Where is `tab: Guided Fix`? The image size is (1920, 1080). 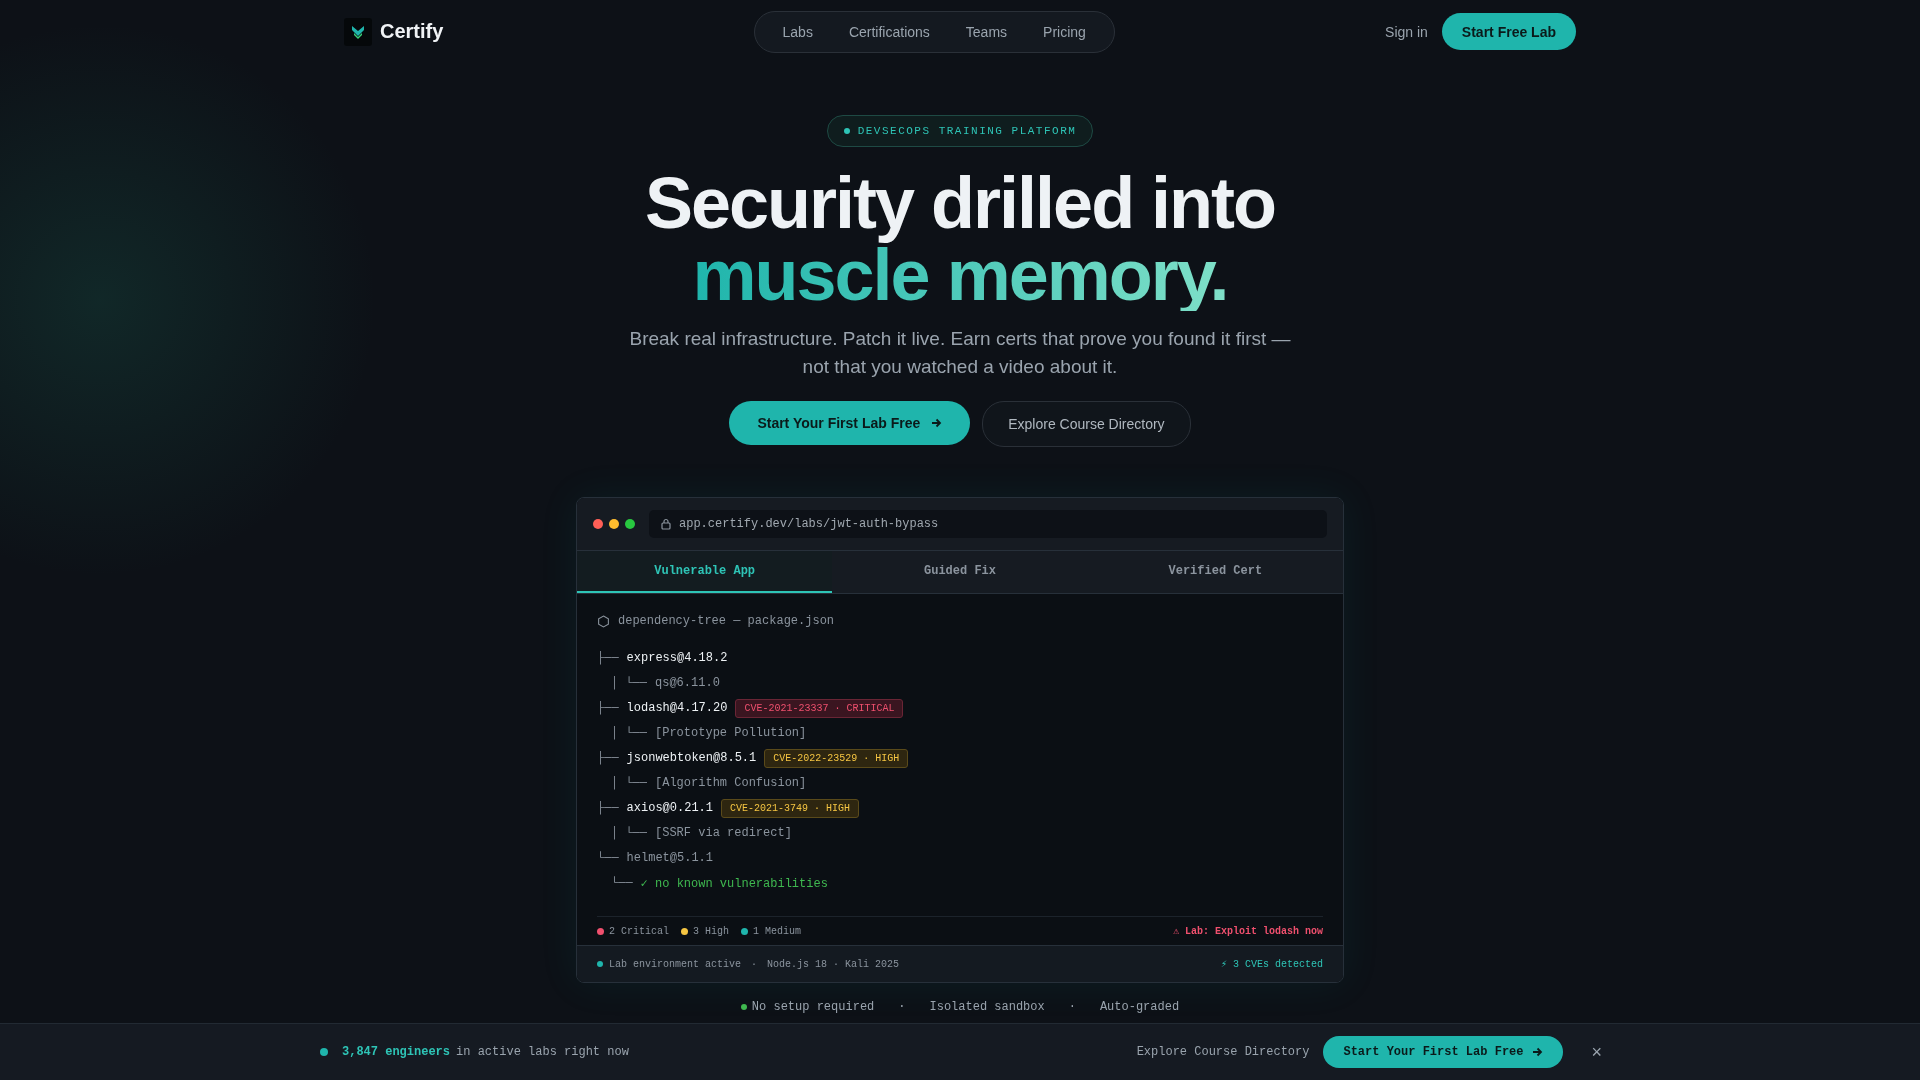
tab: Guided Fix is located at coordinates (960, 572).